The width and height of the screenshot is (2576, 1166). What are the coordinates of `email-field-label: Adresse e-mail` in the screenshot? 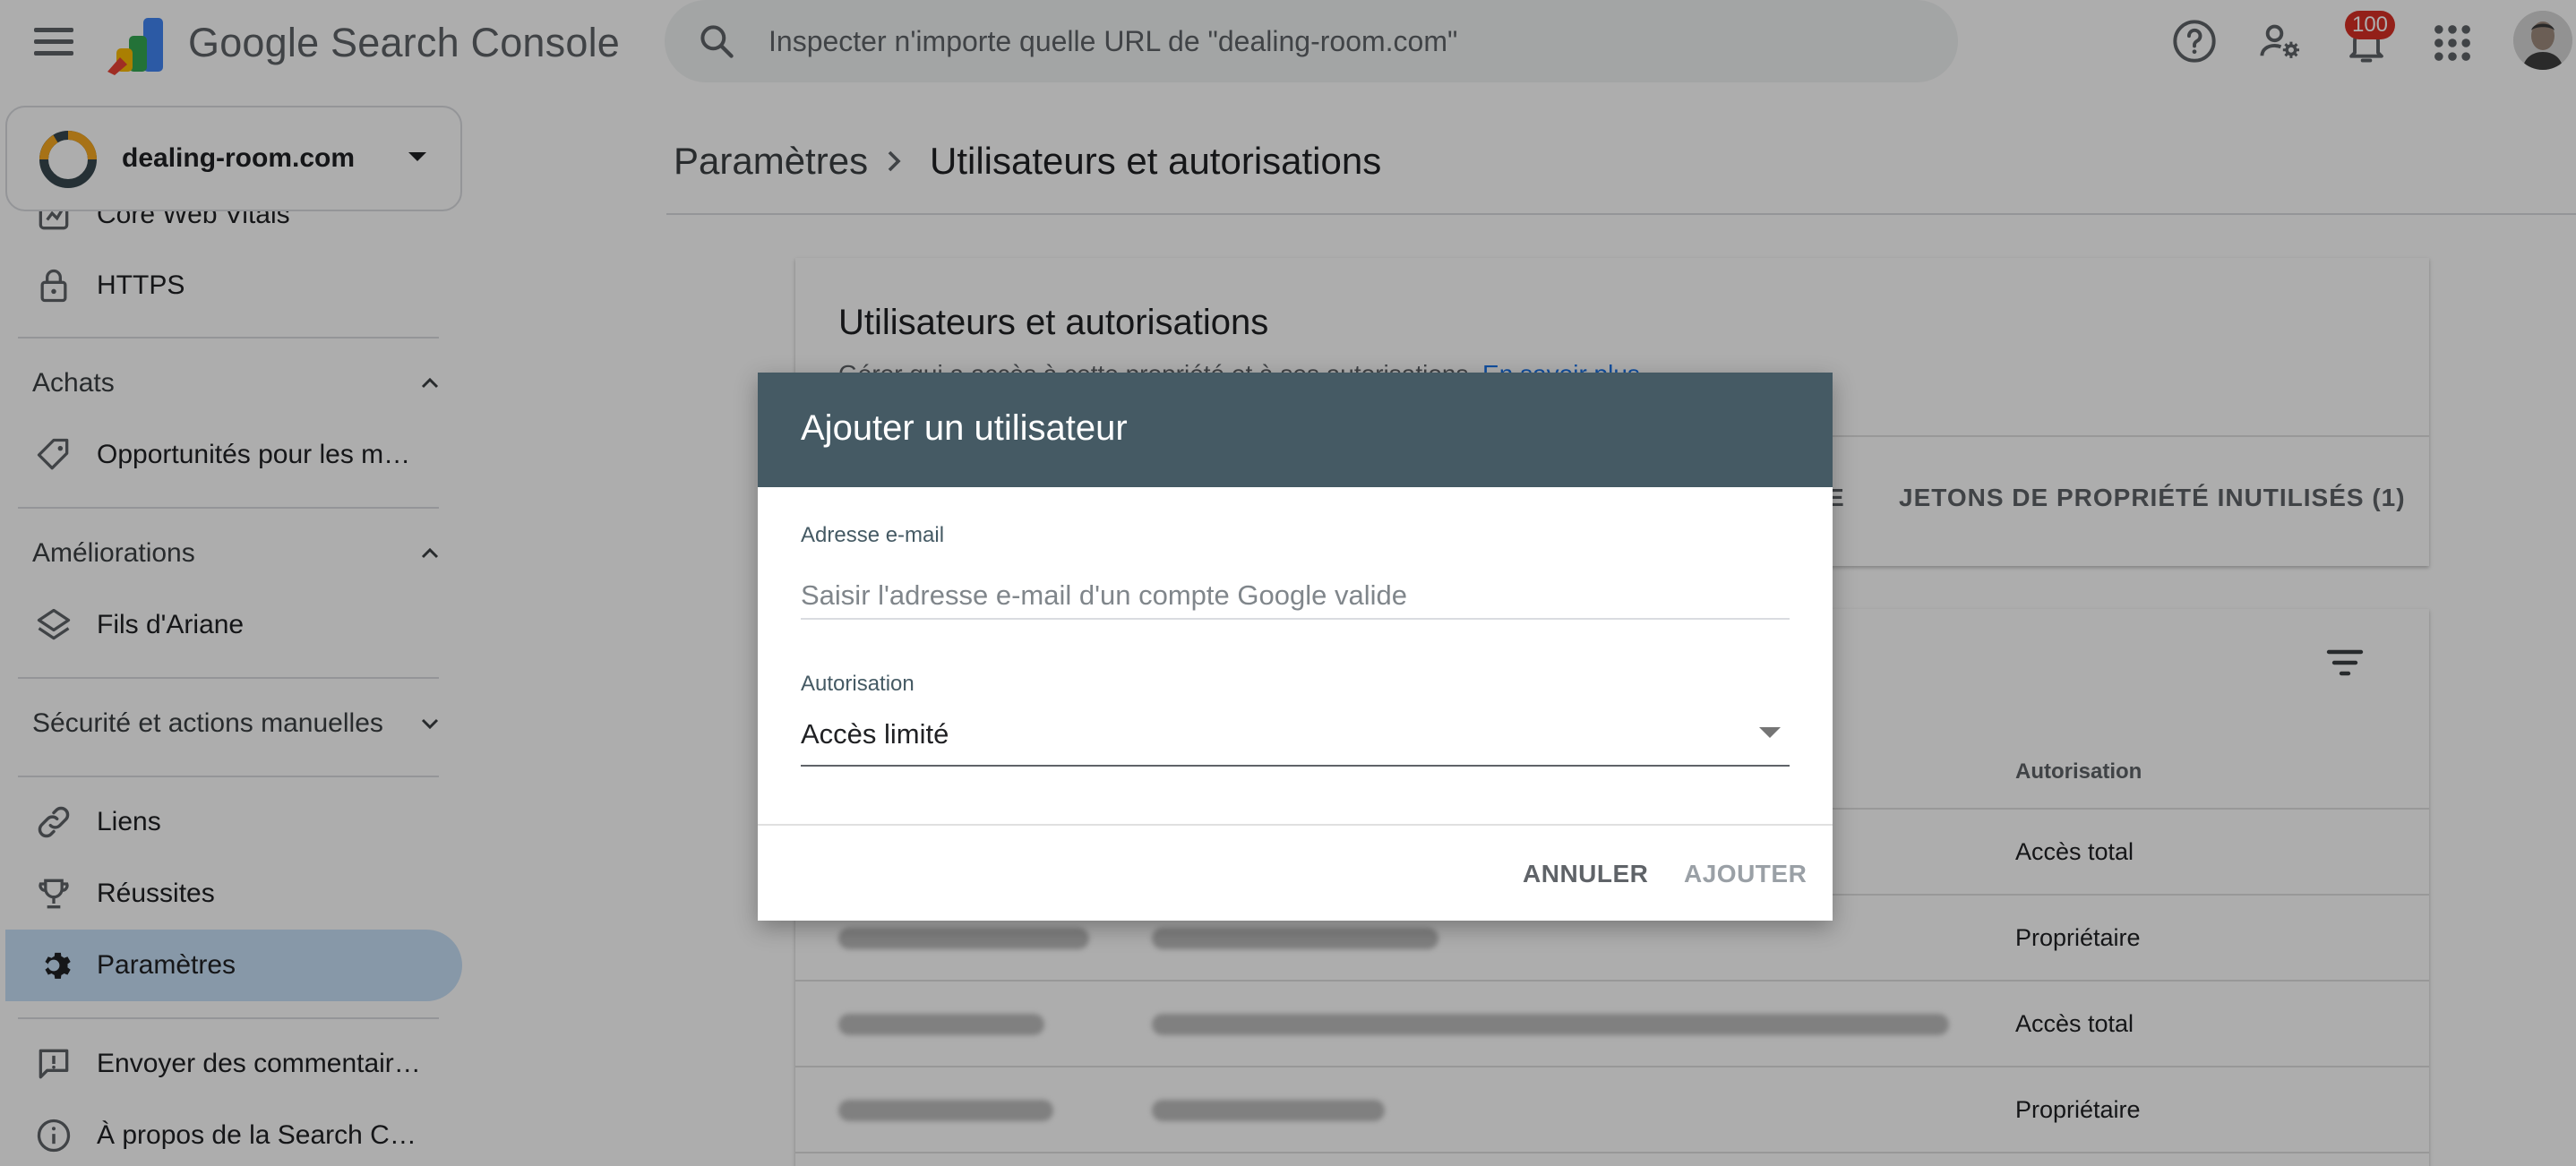 It's located at (873, 535).